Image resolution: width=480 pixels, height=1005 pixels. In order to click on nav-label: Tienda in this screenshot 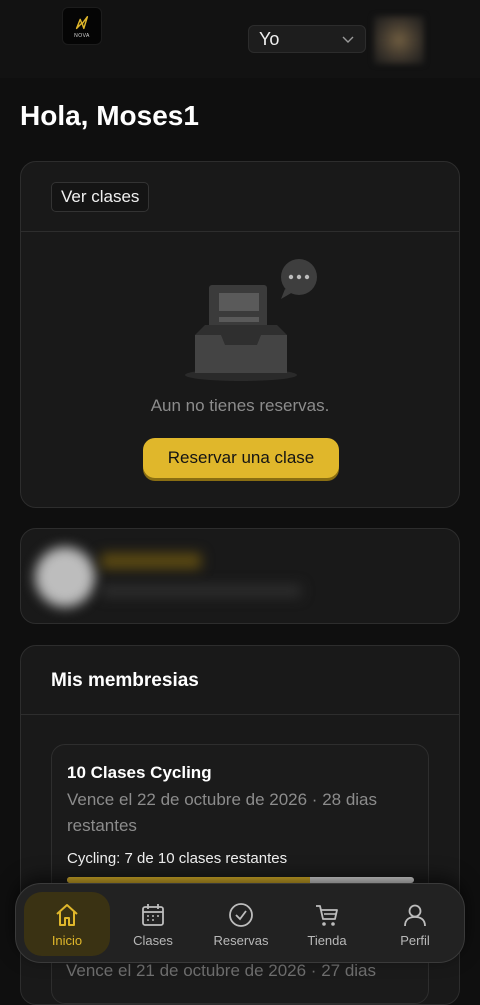, I will do `click(327, 940)`.